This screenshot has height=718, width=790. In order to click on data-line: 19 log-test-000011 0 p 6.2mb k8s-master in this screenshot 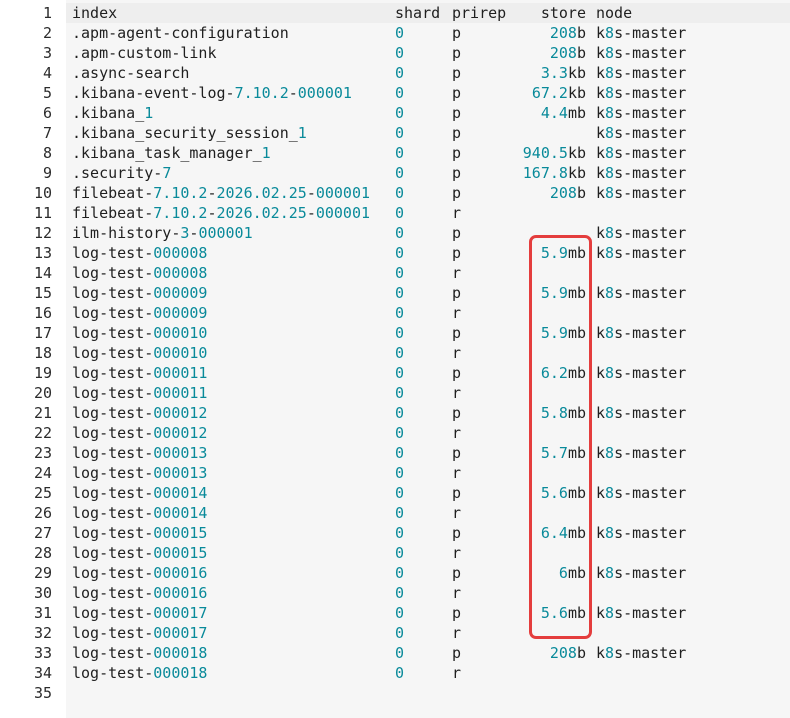, I will do `click(395, 373)`.